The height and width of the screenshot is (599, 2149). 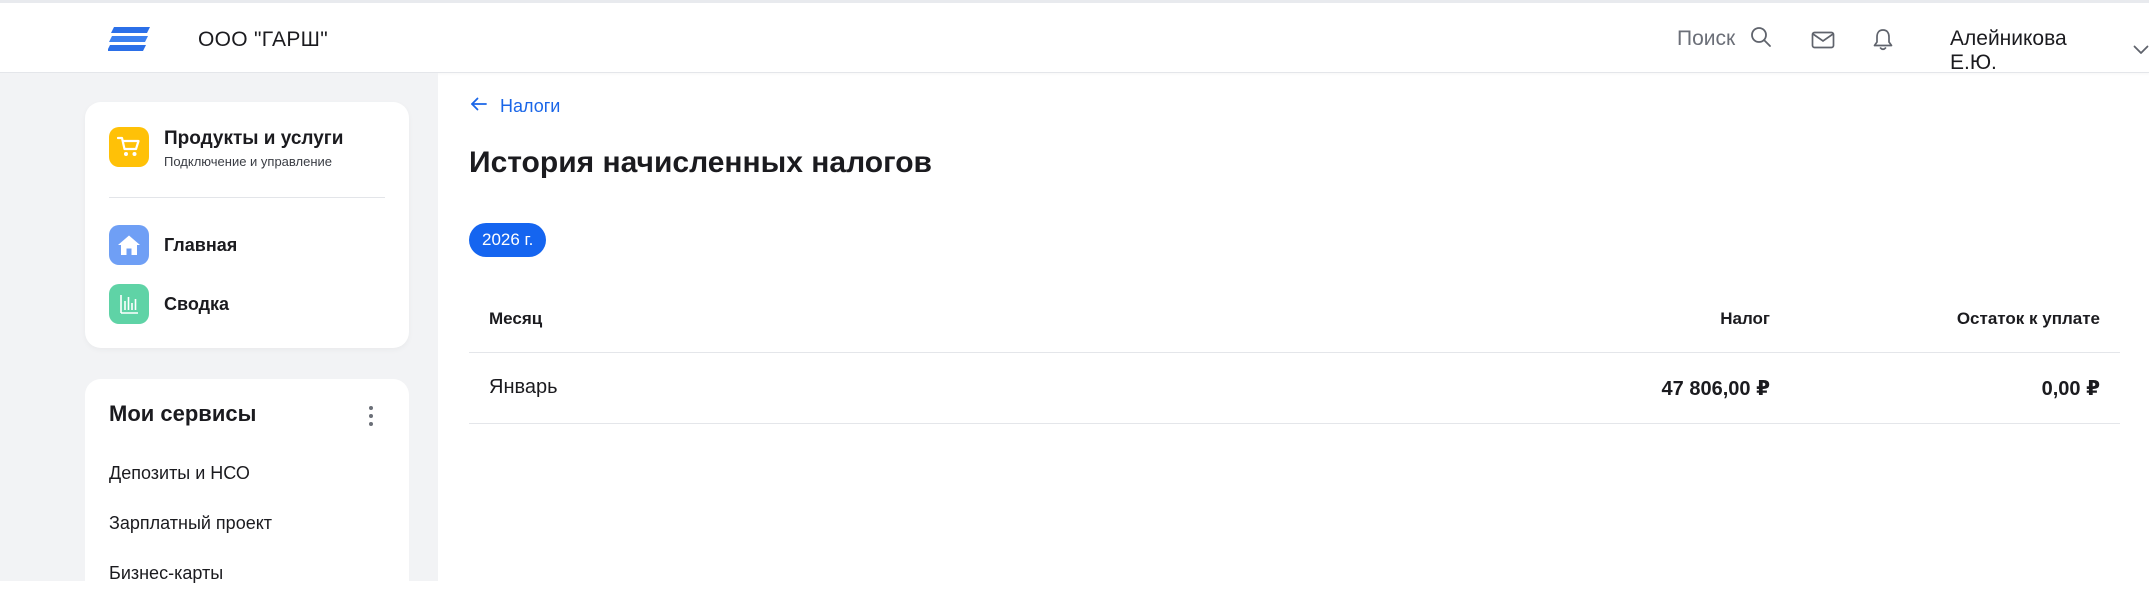 I want to click on sidebar-item-label: Сводка, so click(x=197, y=303).